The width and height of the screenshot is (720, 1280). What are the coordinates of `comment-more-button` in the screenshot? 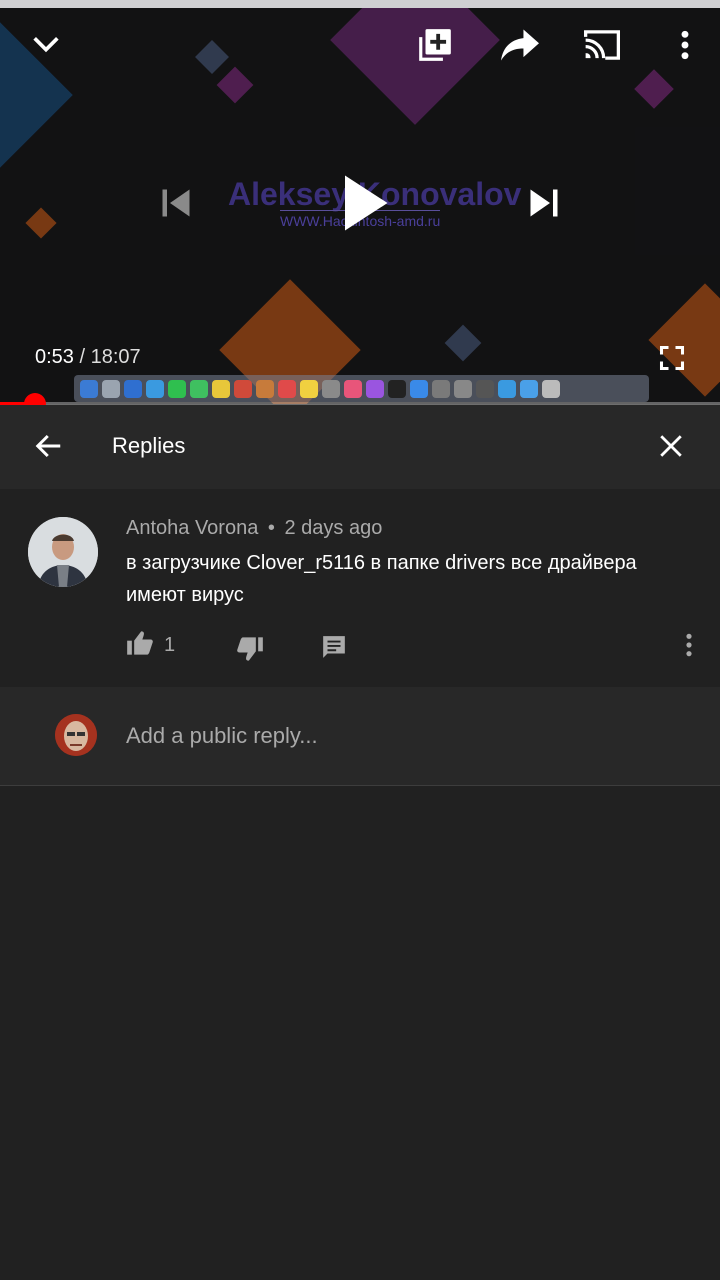 It's located at (689, 645).